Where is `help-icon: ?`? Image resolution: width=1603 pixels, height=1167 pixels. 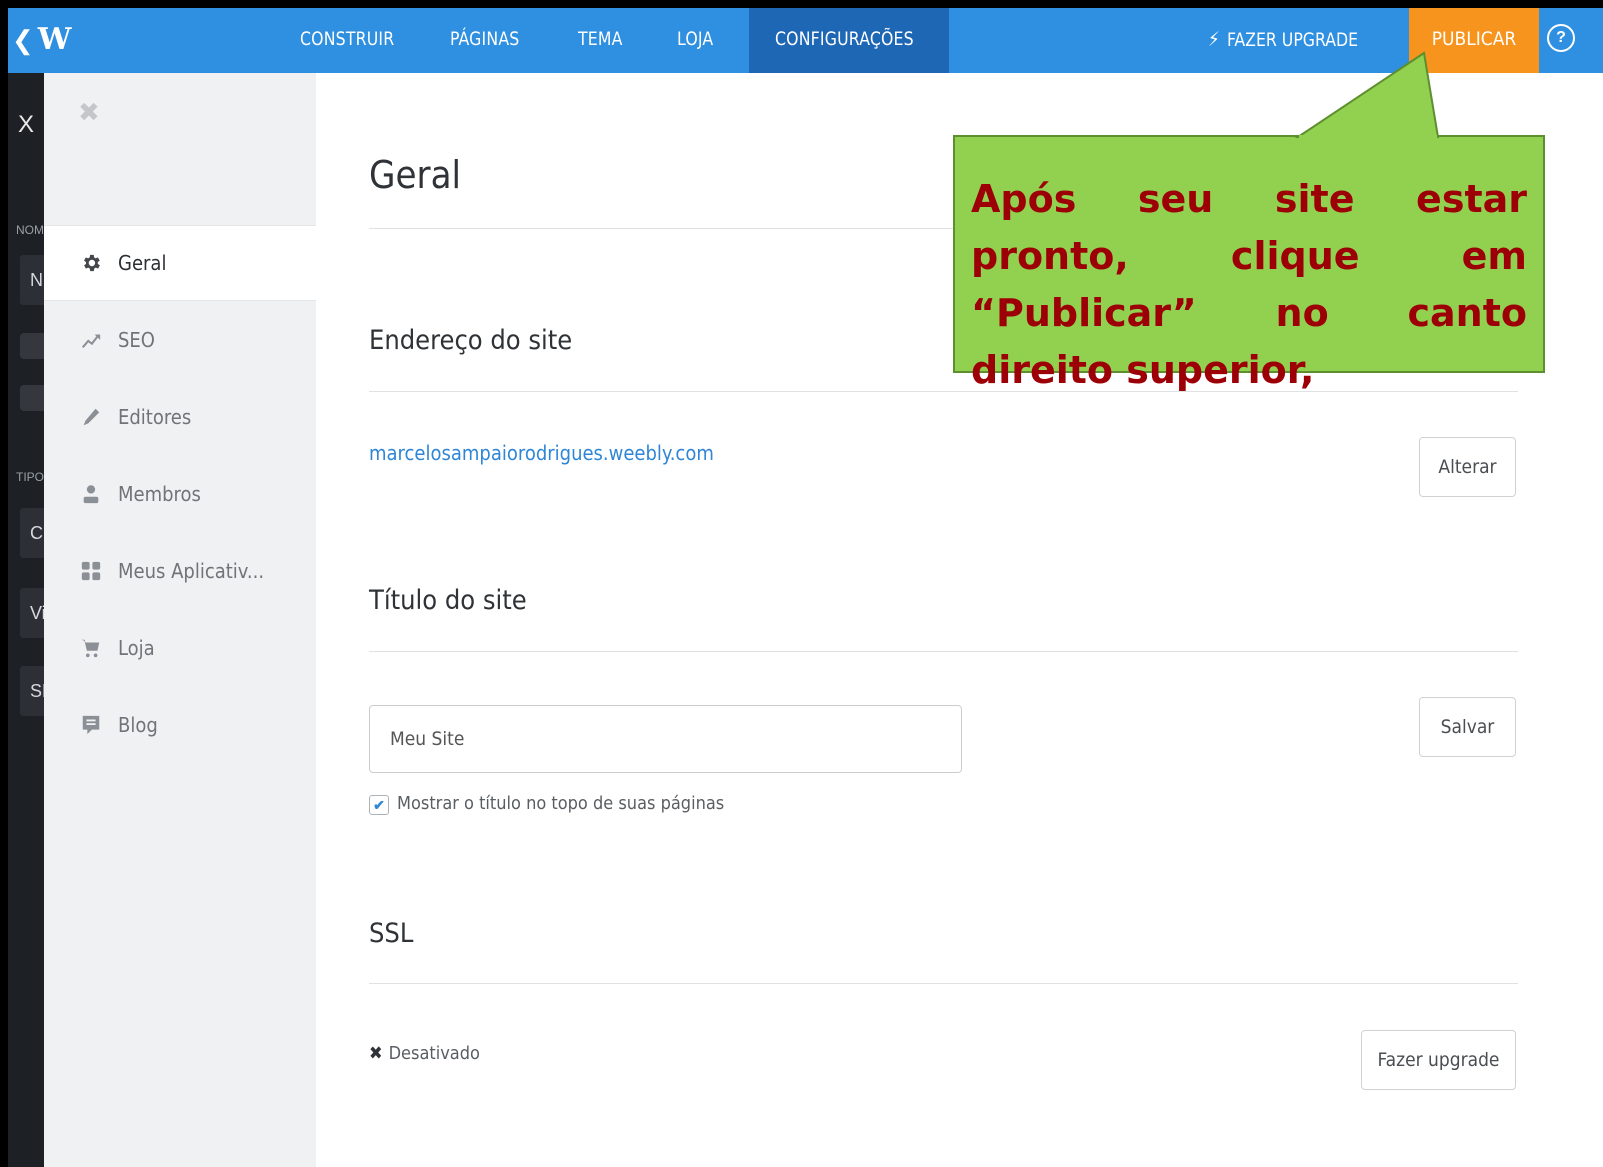
help-icon: ? is located at coordinates (1561, 38).